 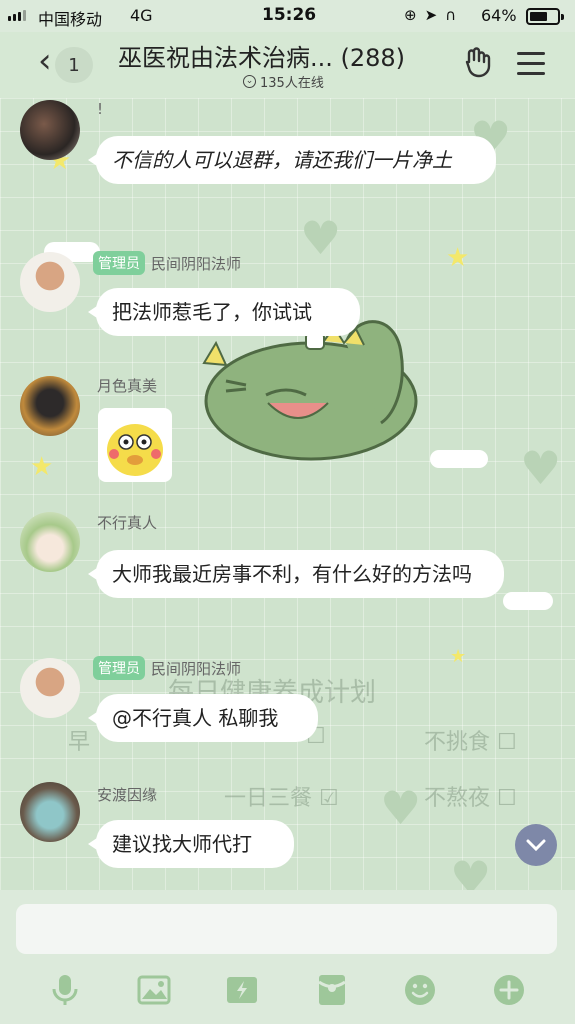 I want to click on scroll-to-bottom-button, so click(x=536, y=845).